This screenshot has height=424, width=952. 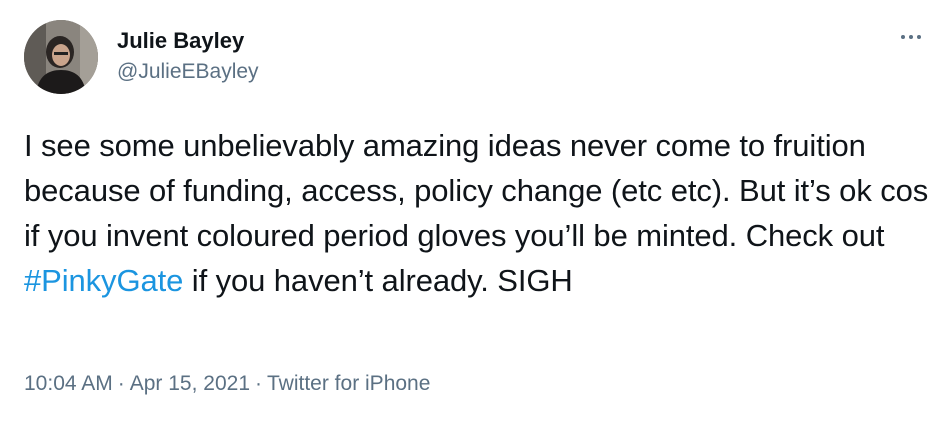 What do you see at coordinates (68, 383) in the screenshot?
I see `tweet-time: 10:04 AM` at bounding box center [68, 383].